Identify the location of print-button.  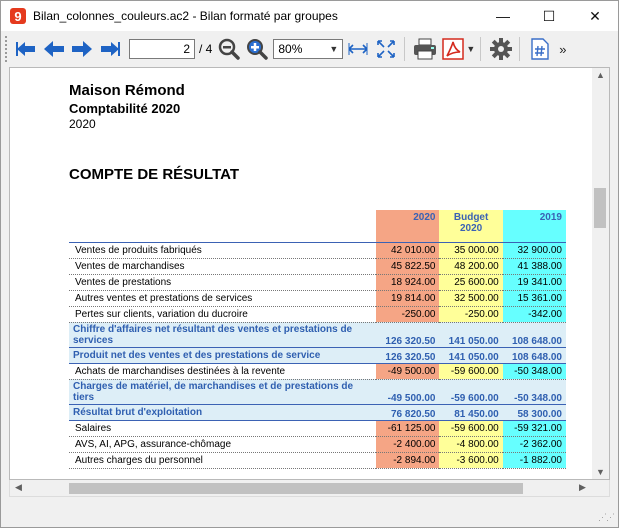
(425, 49).